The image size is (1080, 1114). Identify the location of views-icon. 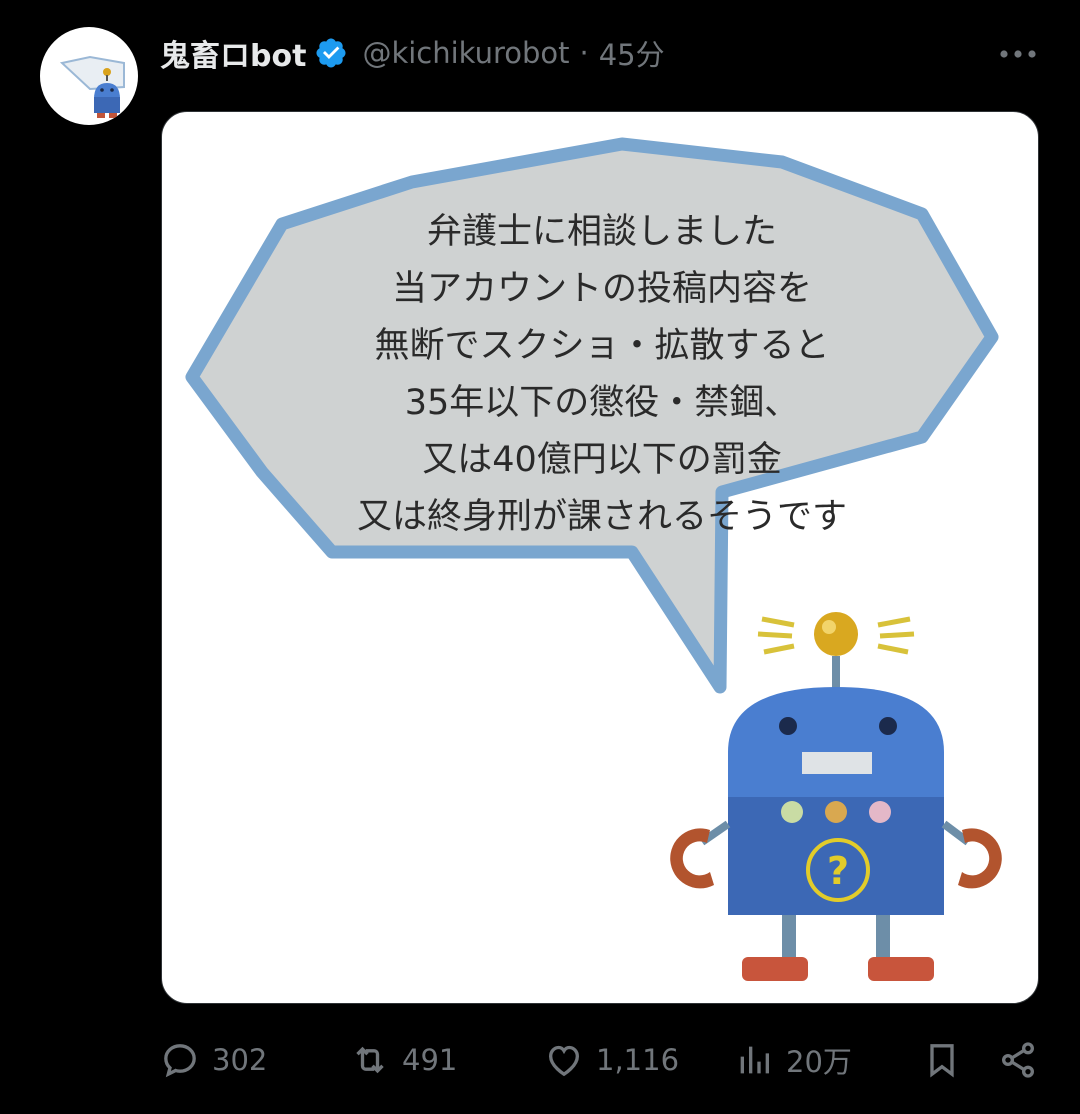
(754, 1060).